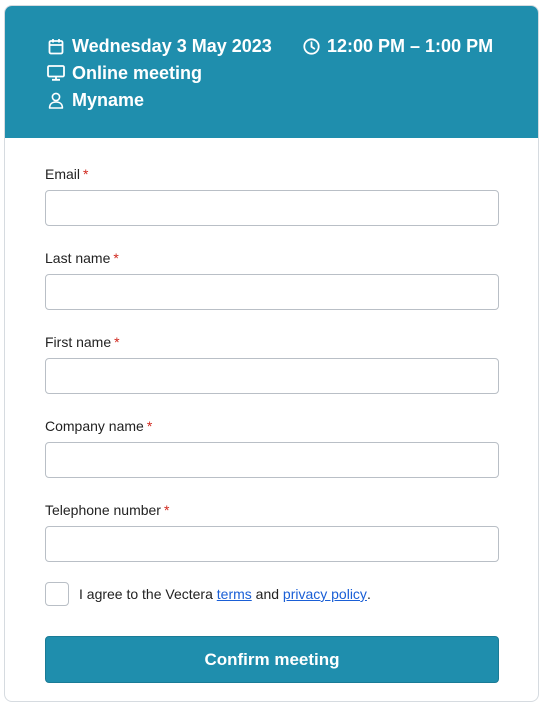  What do you see at coordinates (272, 544) in the screenshot?
I see `telephone-input` at bounding box center [272, 544].